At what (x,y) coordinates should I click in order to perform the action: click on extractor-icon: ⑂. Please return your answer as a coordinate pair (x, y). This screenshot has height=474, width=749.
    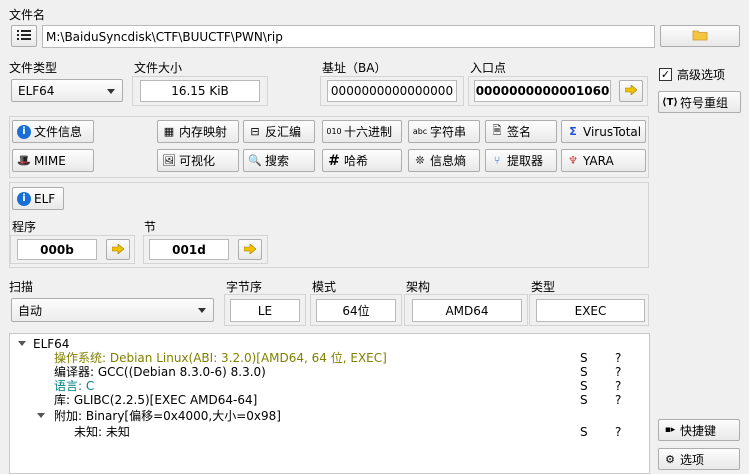
    Looking at the image, I should click on (497, 160).